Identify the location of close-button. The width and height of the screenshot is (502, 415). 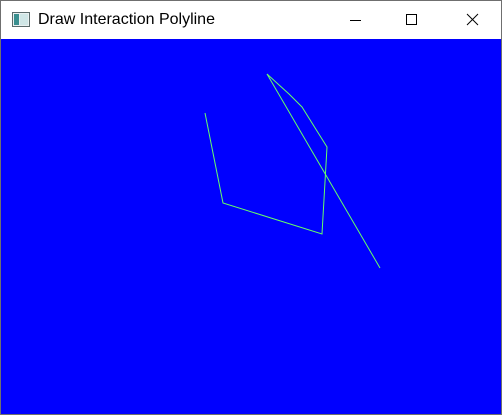
(472, 20).